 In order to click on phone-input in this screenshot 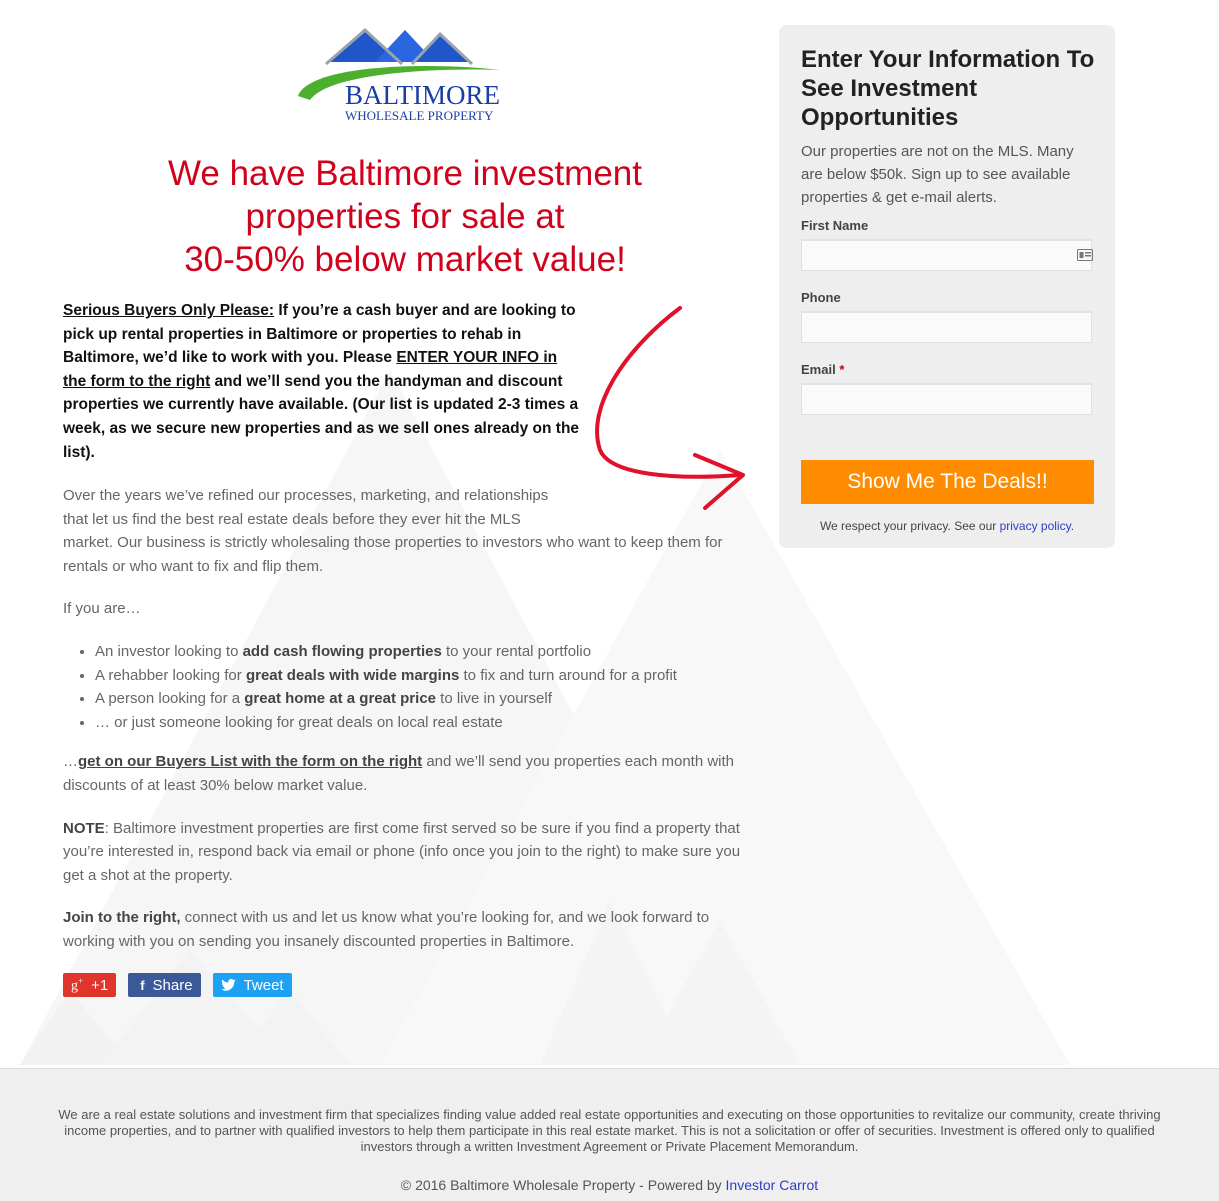, I will do `click(946, 327)`.